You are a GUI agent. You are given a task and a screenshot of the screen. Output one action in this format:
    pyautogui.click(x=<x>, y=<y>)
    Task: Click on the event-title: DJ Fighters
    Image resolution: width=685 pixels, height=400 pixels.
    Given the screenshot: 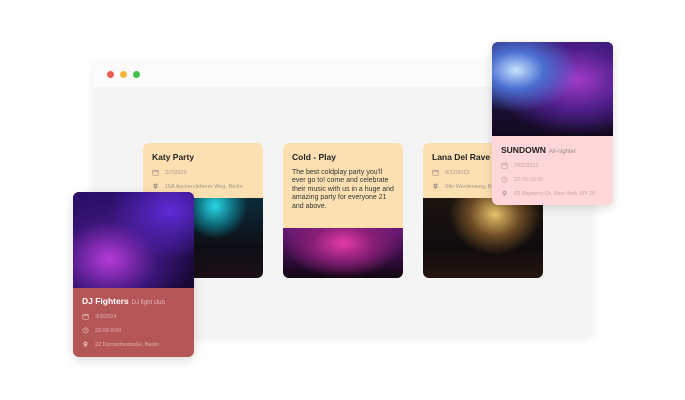 What is the action you would take?
    pyautogui.click(x=105, y=301)
    